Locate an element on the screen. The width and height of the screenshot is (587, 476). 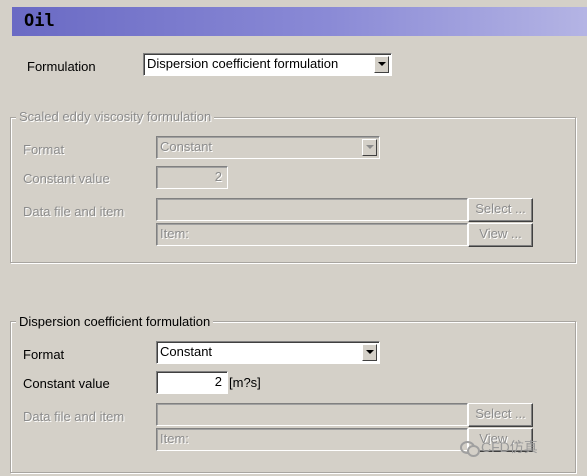
dispersion-datafile-label: Data file and item is located at coordinates (74, 416).